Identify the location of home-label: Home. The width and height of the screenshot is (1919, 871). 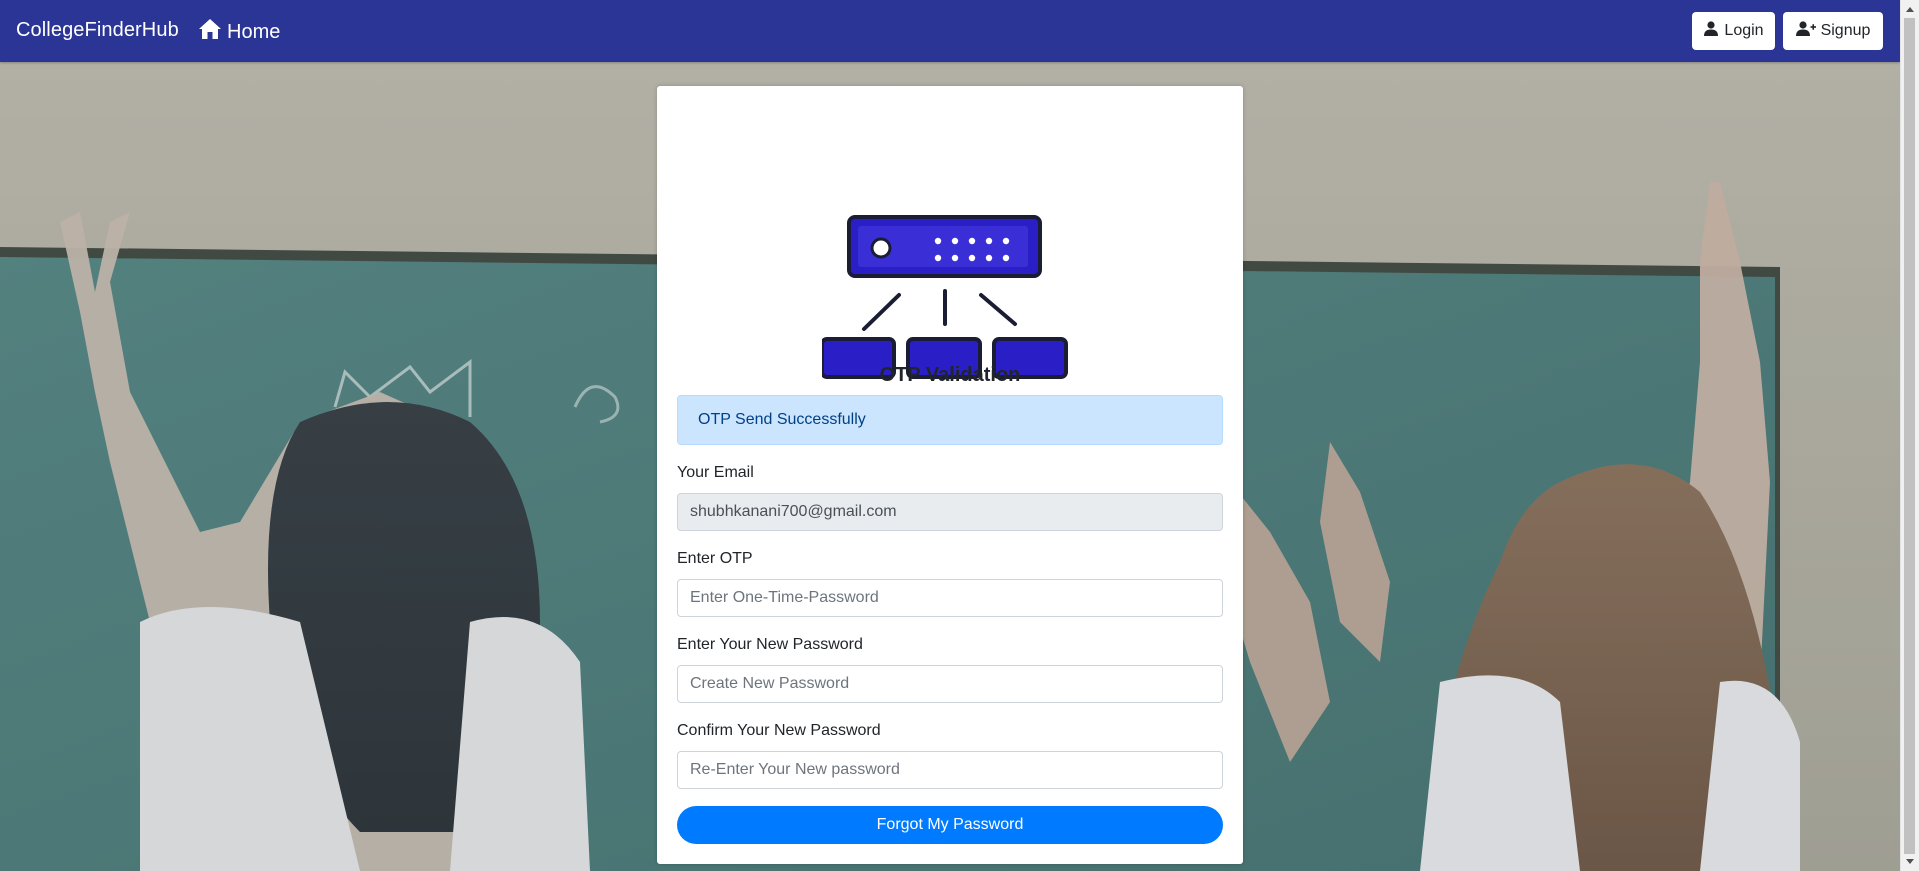
(254, 31).